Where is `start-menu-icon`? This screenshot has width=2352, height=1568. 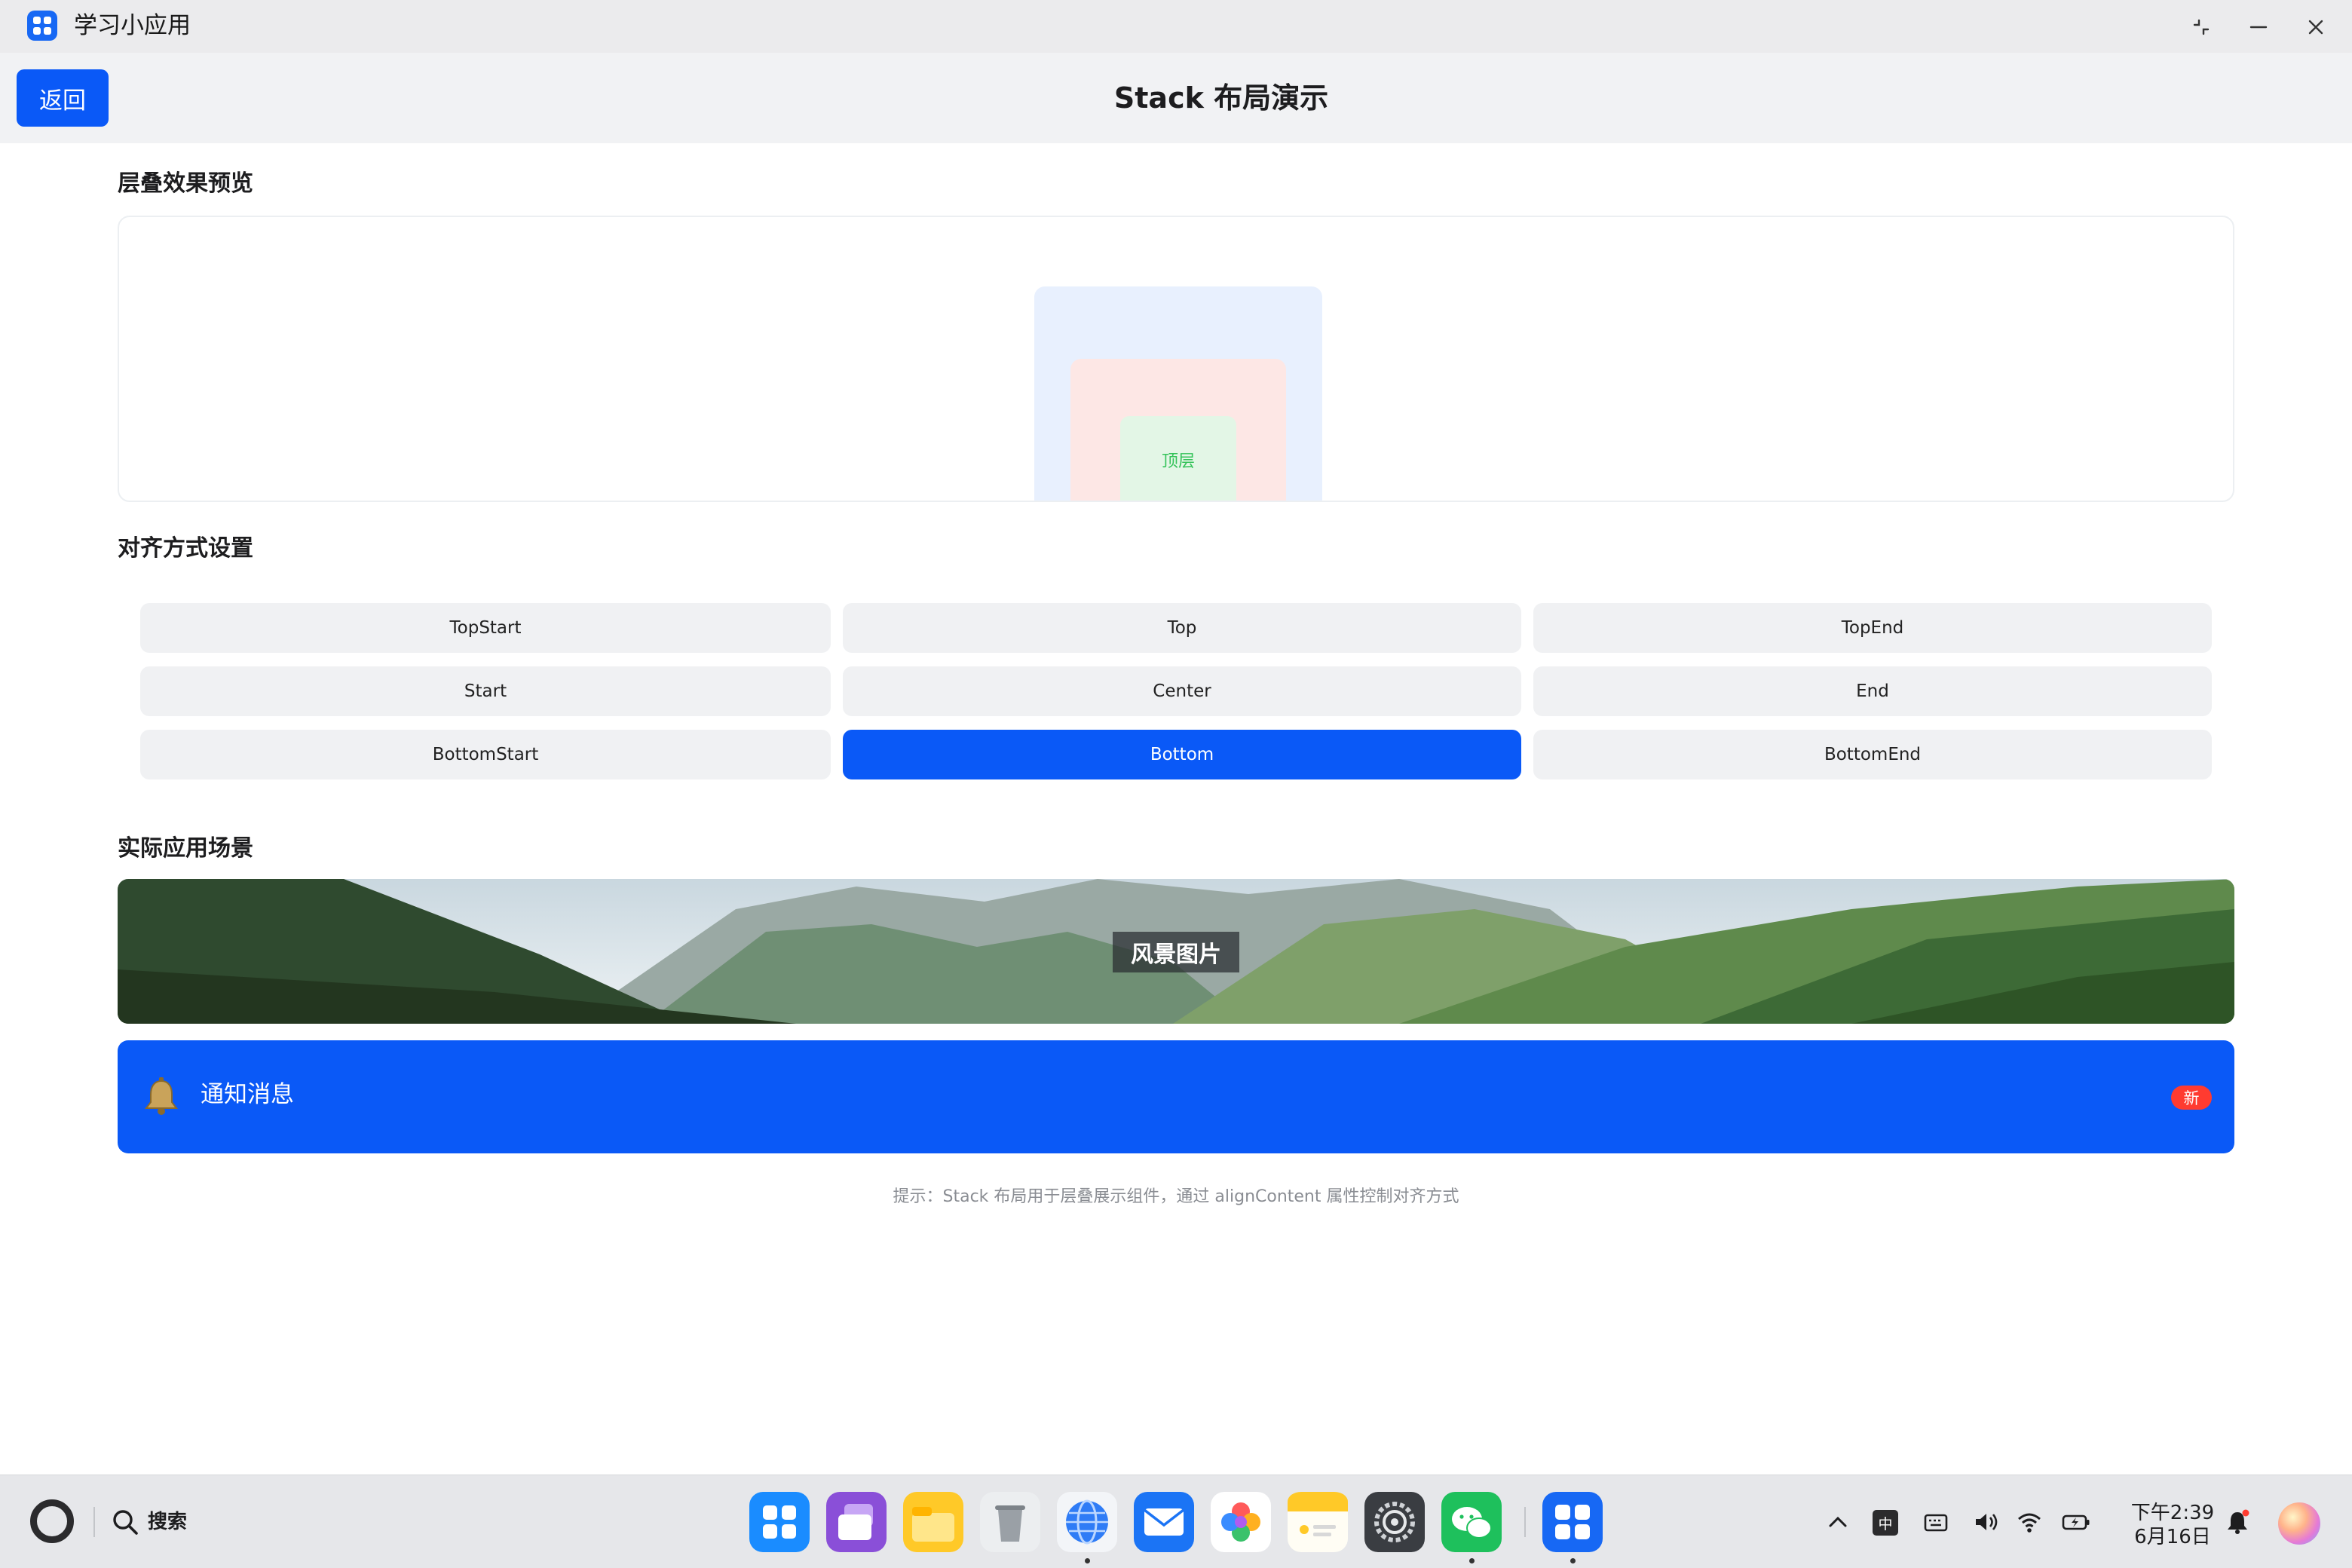
start-menu-icon is located at coordinates (52, 1521).